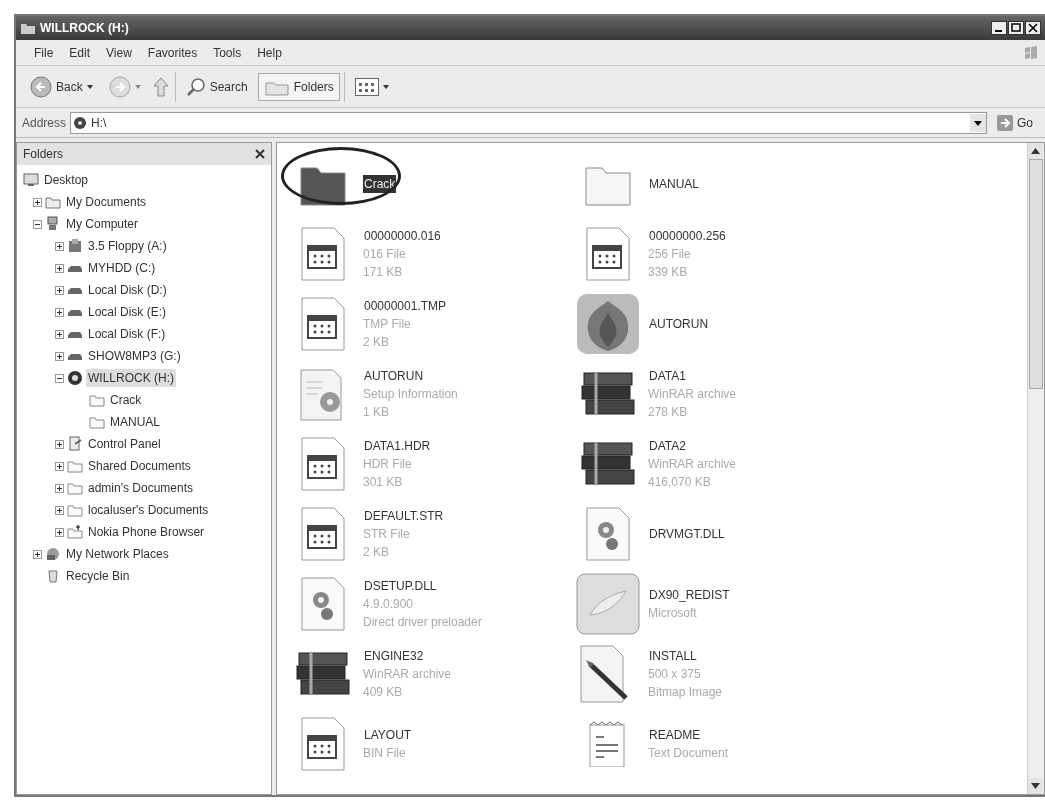 The width and height of the screenshot is (1045, 800). What do you see at coordinates (376, 342) in the screenshot?
I see `file-detail: 2 KB` at bounding box center [376, 342].